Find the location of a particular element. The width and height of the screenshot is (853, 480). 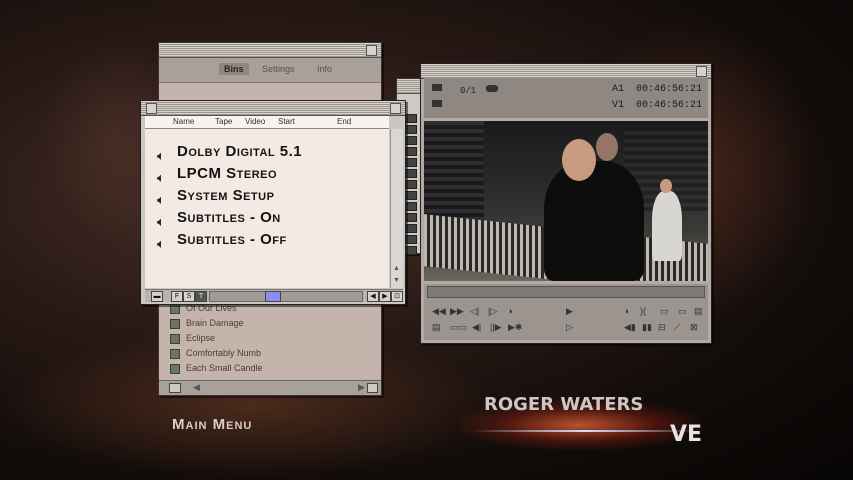

player-titlebar is located at coordinates (566, 71).